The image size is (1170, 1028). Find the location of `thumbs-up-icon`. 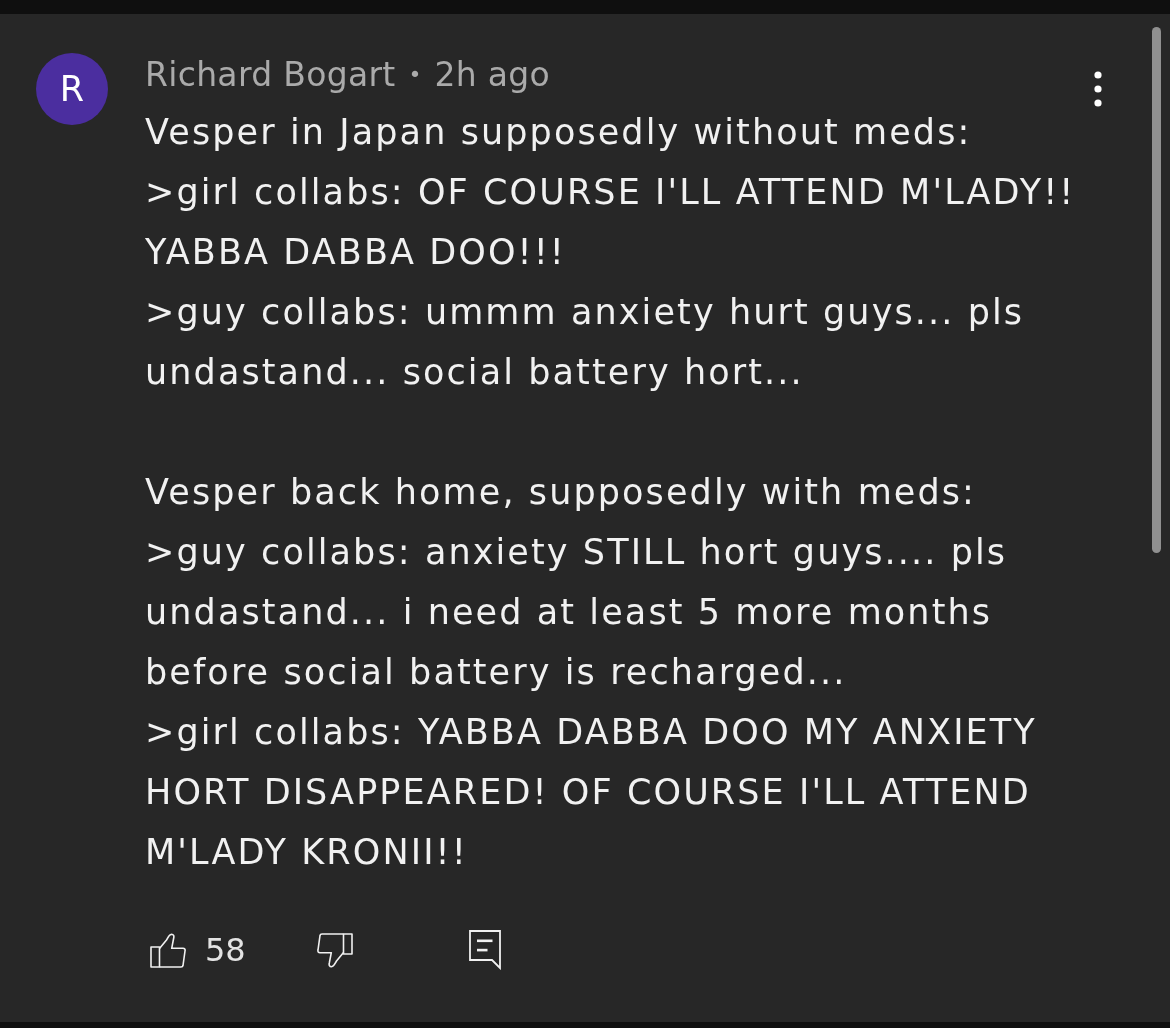

thumbs-up-icon is located at coordinates (168, 950).